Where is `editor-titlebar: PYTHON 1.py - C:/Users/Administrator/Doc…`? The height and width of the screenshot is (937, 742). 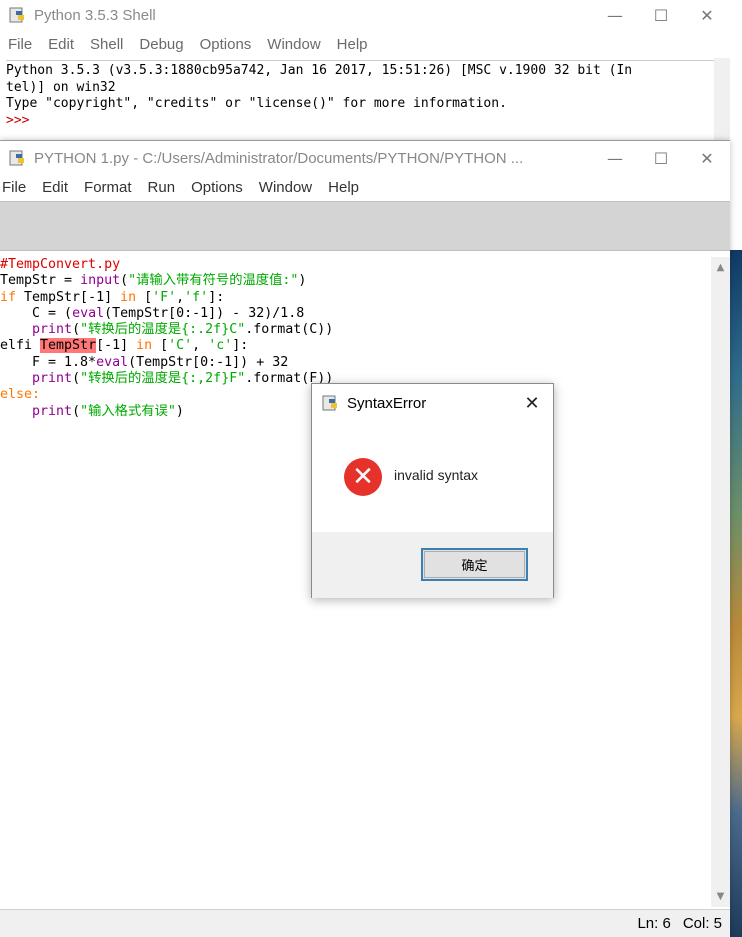 editor-titlebar: PYTHON 1.py - C:/Users/Administrator/Doc… is located at coordinates (365, 158).